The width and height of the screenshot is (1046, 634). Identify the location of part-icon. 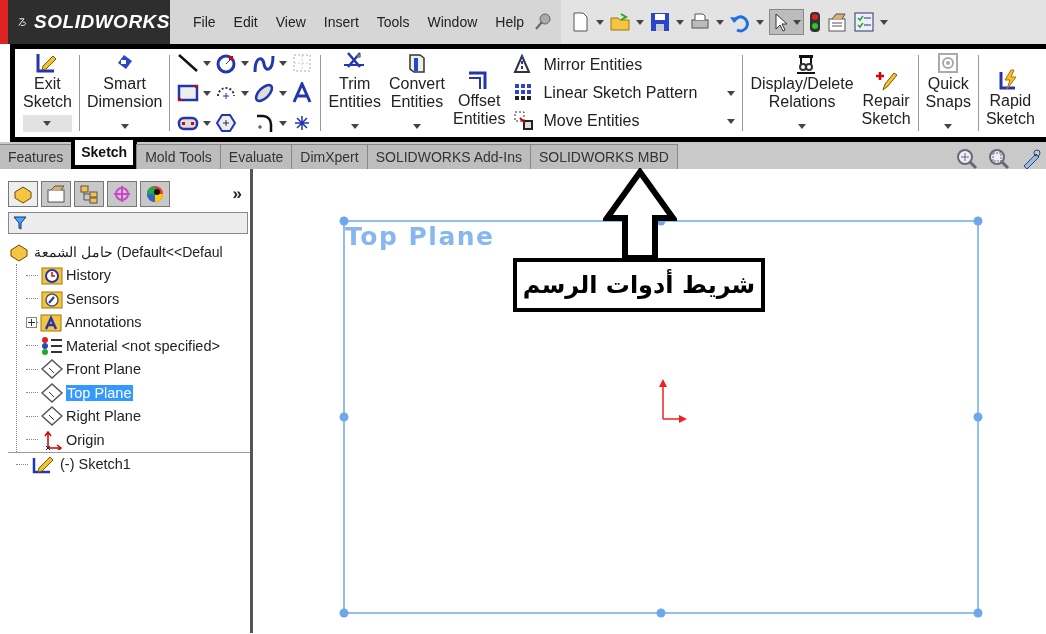
(23, 194).